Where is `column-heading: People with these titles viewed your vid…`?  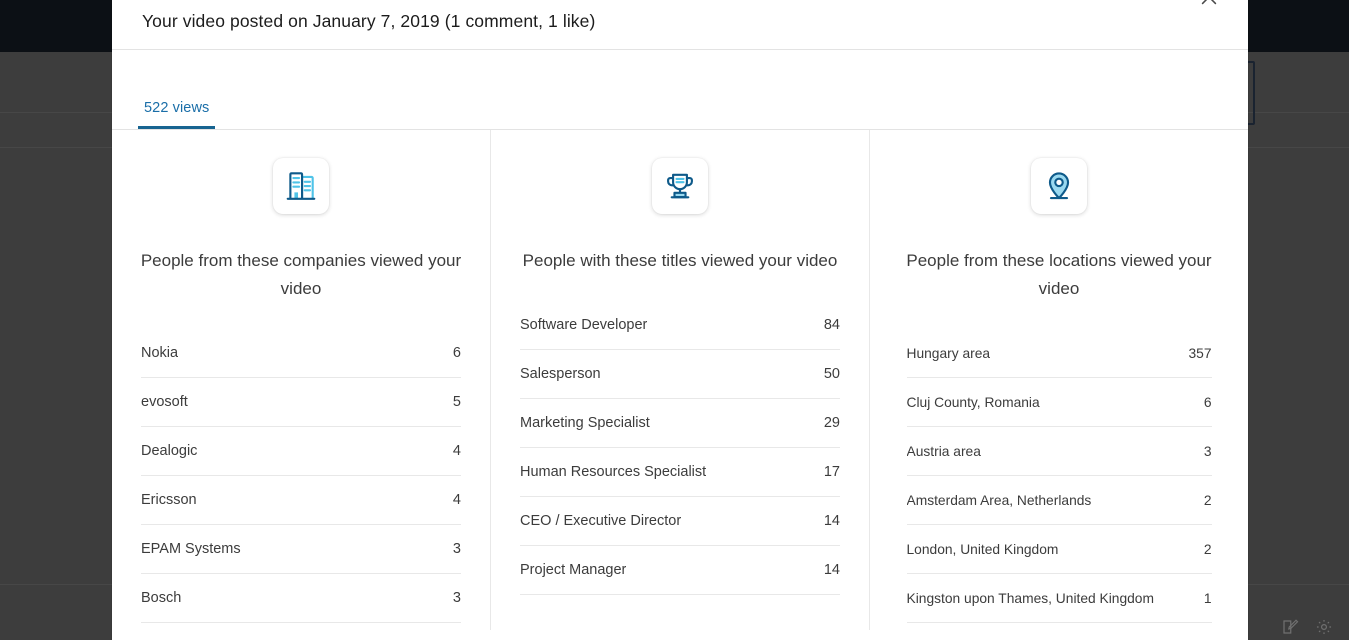 column-heading: People with these titles viewed your vid… is located at coordinates (680, 260).